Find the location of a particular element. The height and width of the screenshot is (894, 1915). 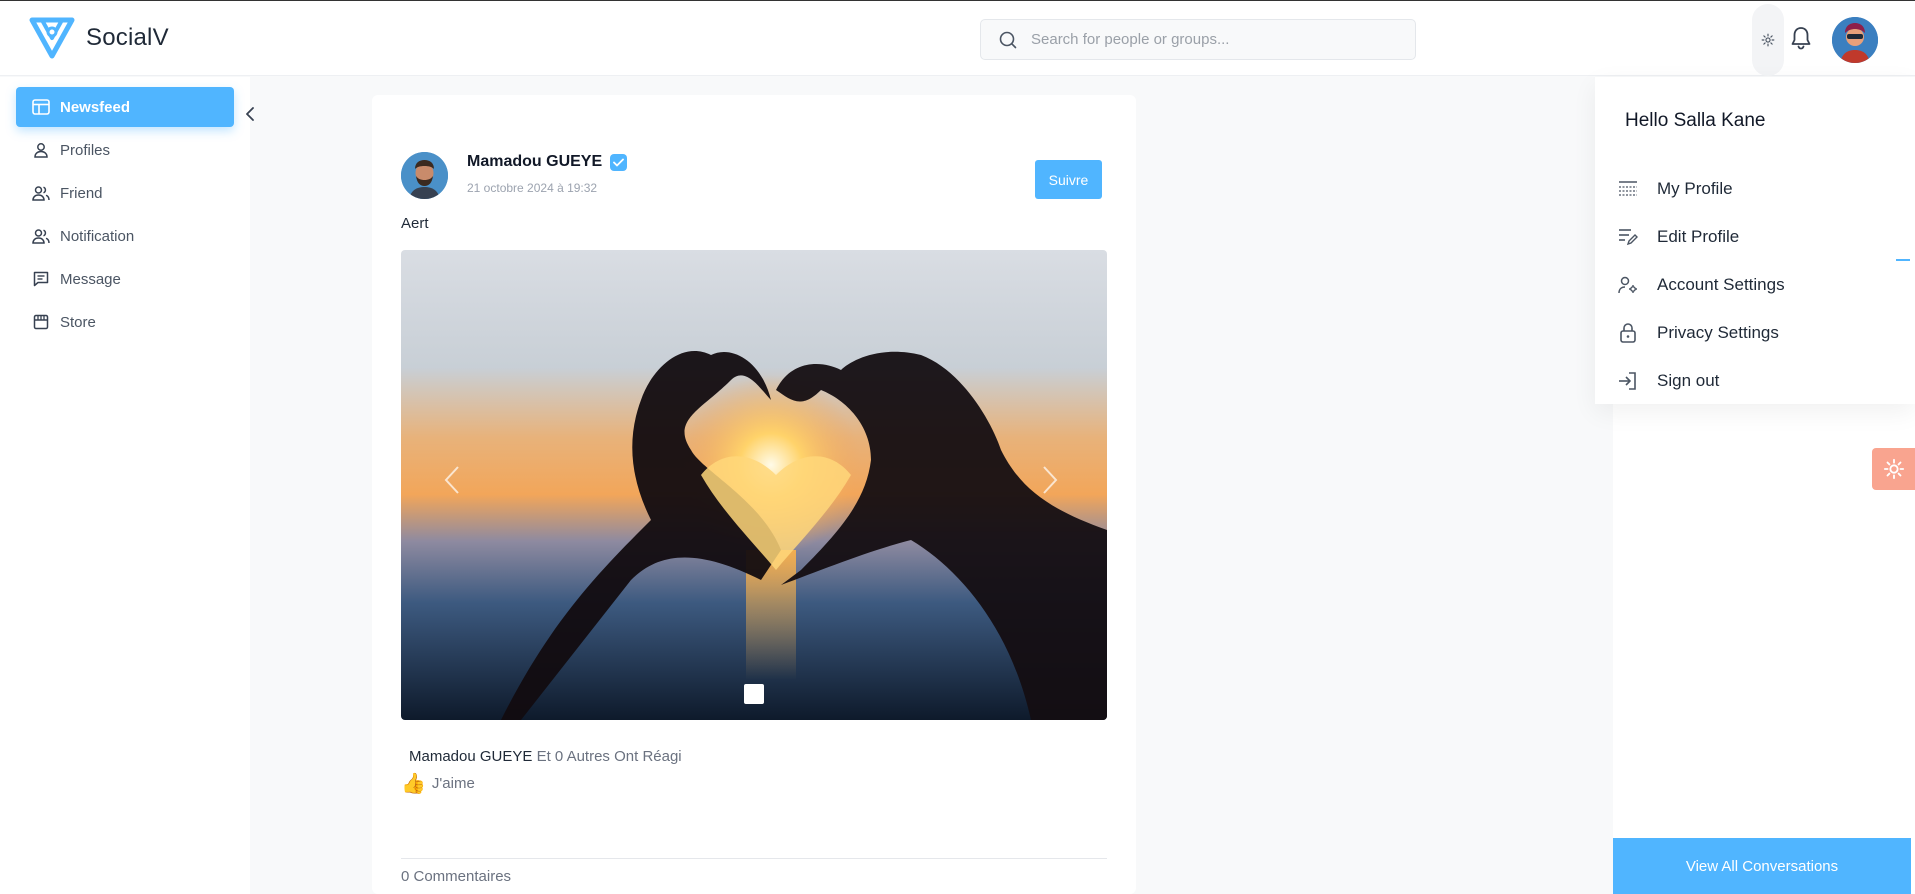

bell-icon is located at coordinates (1801, 38).